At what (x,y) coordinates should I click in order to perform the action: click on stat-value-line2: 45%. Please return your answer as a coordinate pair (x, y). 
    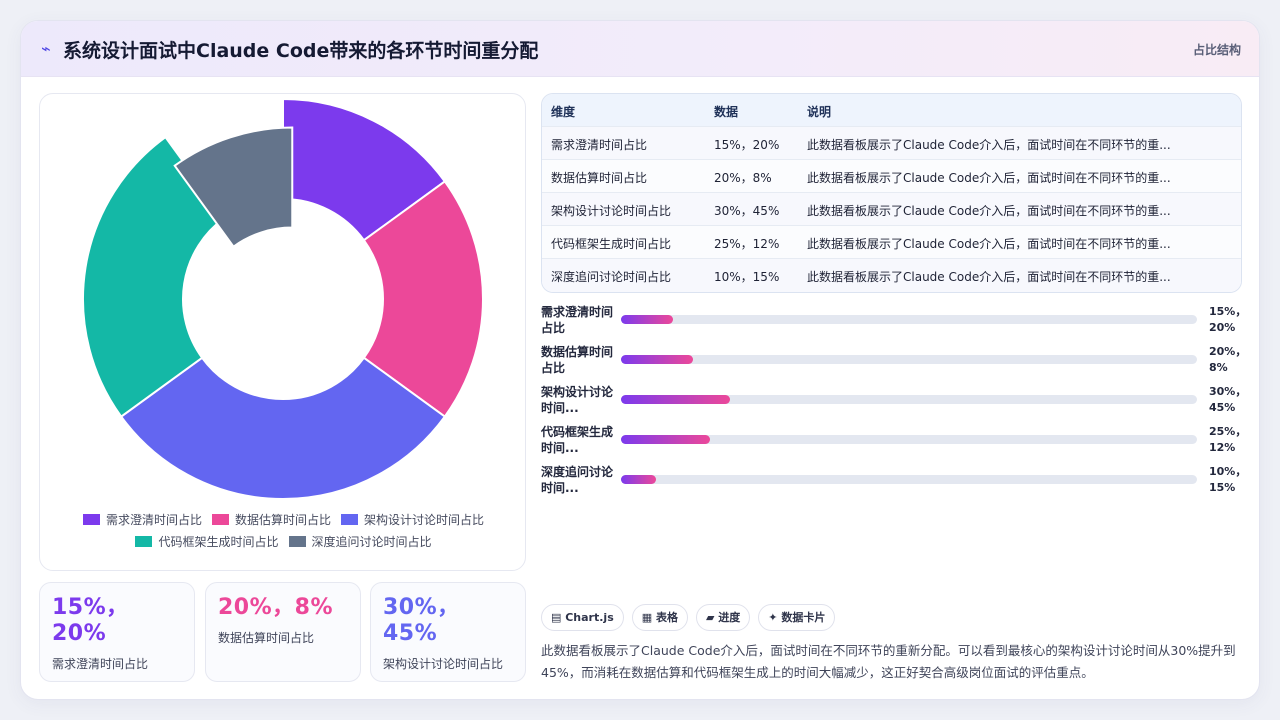
    Looking at the image, I should click on (410, 633).